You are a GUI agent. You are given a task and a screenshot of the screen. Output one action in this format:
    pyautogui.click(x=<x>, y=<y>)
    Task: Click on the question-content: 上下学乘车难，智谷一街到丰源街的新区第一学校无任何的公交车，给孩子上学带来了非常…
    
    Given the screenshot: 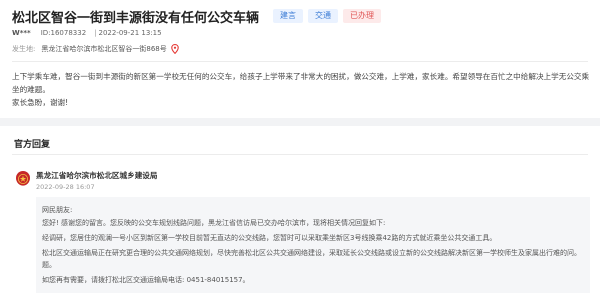 What is the action you would take?
    pyautogui.click(x=301, y=89)
    